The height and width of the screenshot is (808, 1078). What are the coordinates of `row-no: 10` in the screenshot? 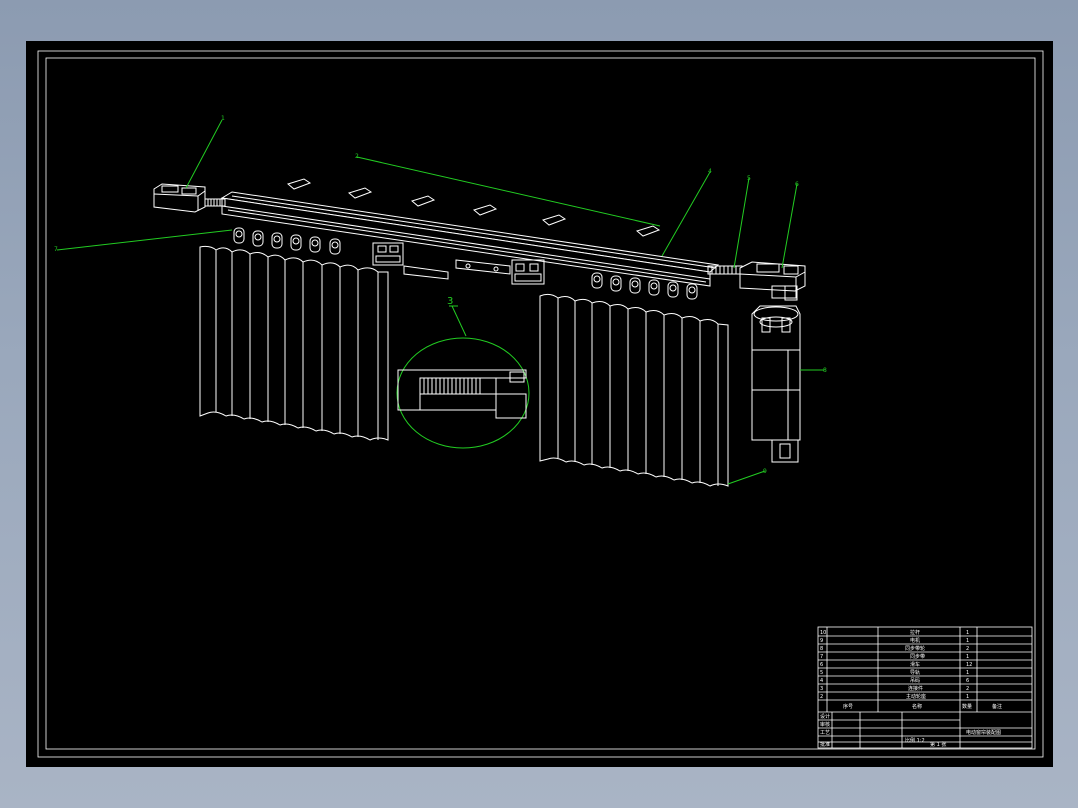 It's located at (823, 633).